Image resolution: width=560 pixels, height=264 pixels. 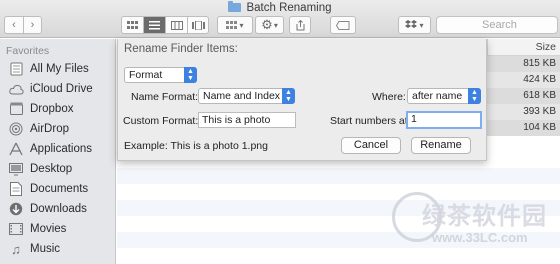 What do you see at coordinates (16, 209) in the screenshot?
I see `downloads-icon` at bounding box center [16, 209].